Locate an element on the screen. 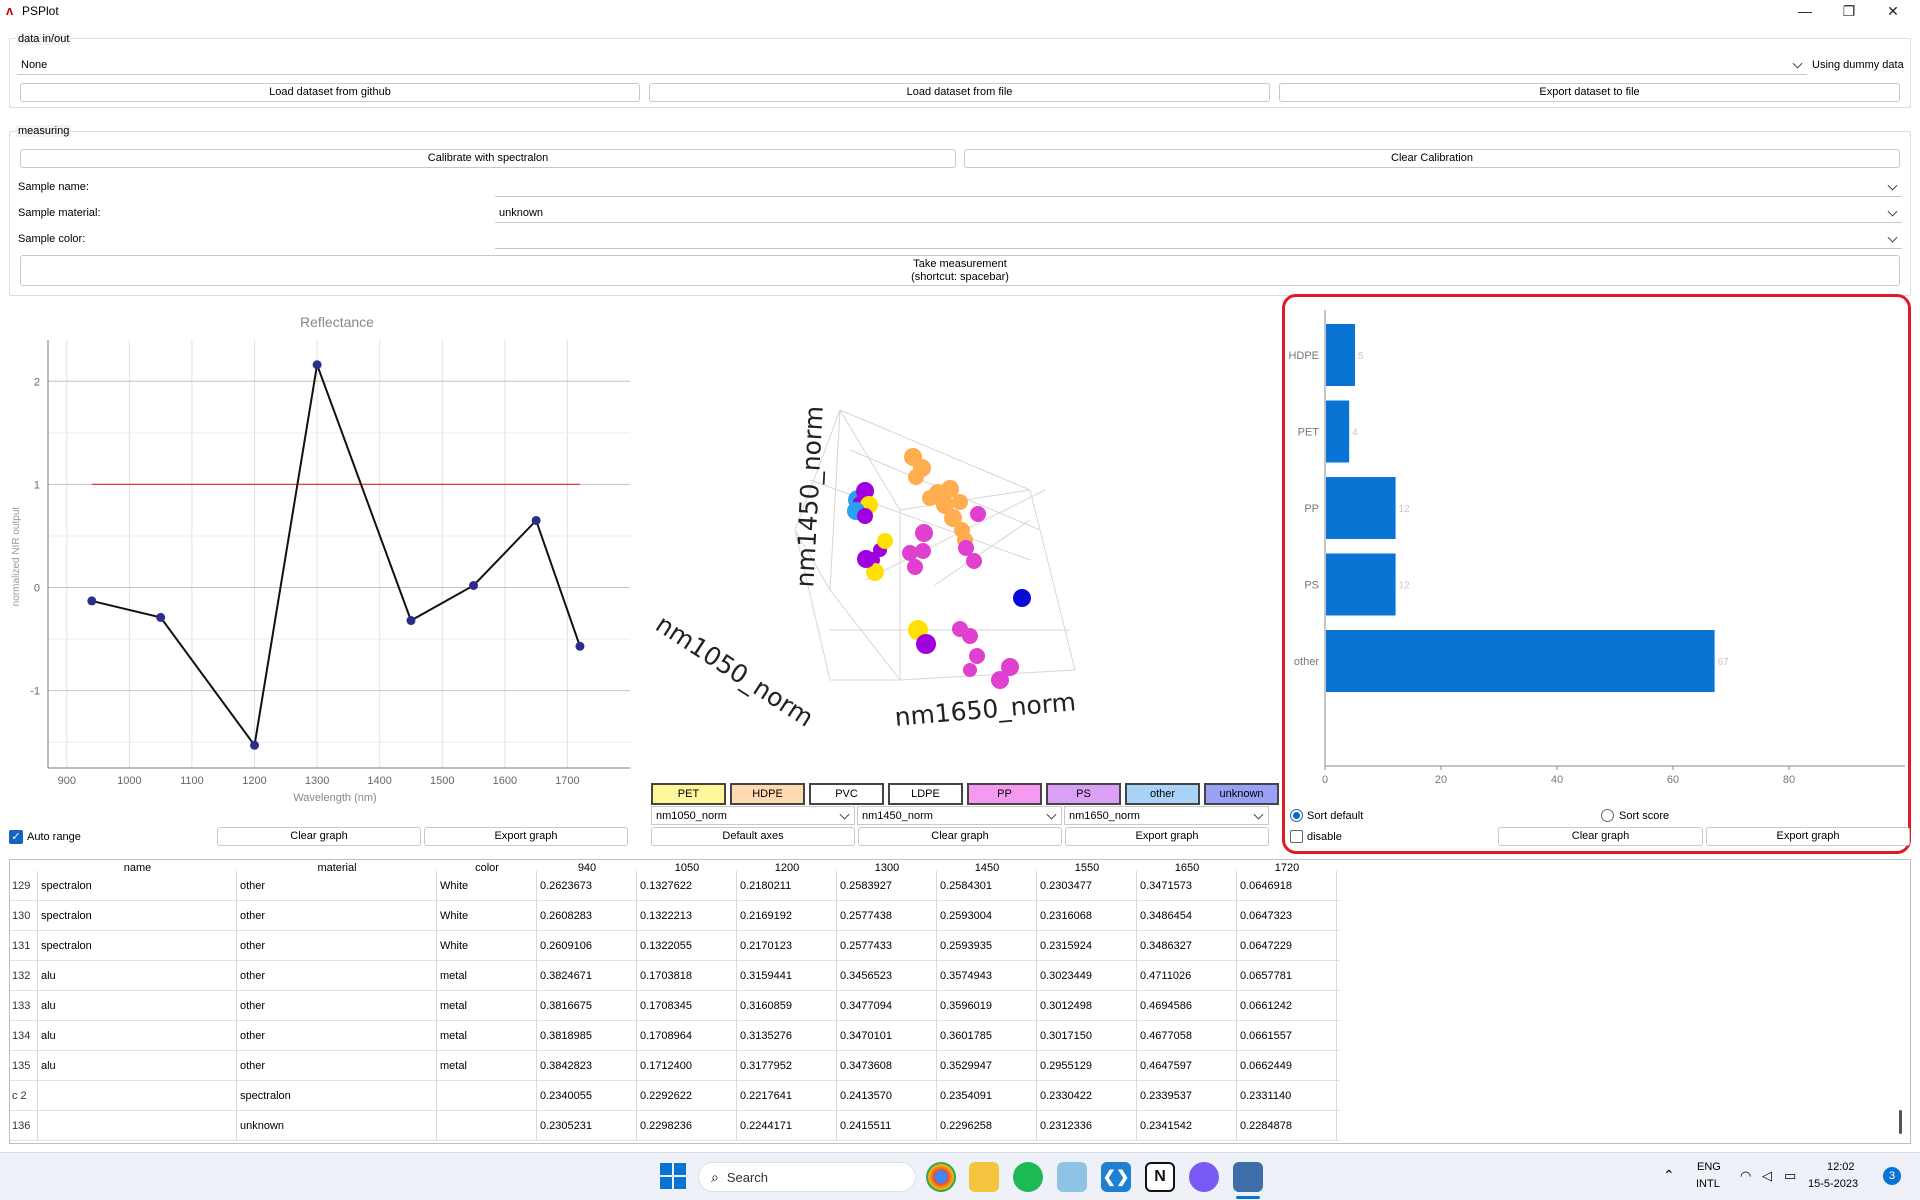 This screenshot has height=1200, width=1920. table-cell: 0.2298236 is located at coordinates (687, 1126).